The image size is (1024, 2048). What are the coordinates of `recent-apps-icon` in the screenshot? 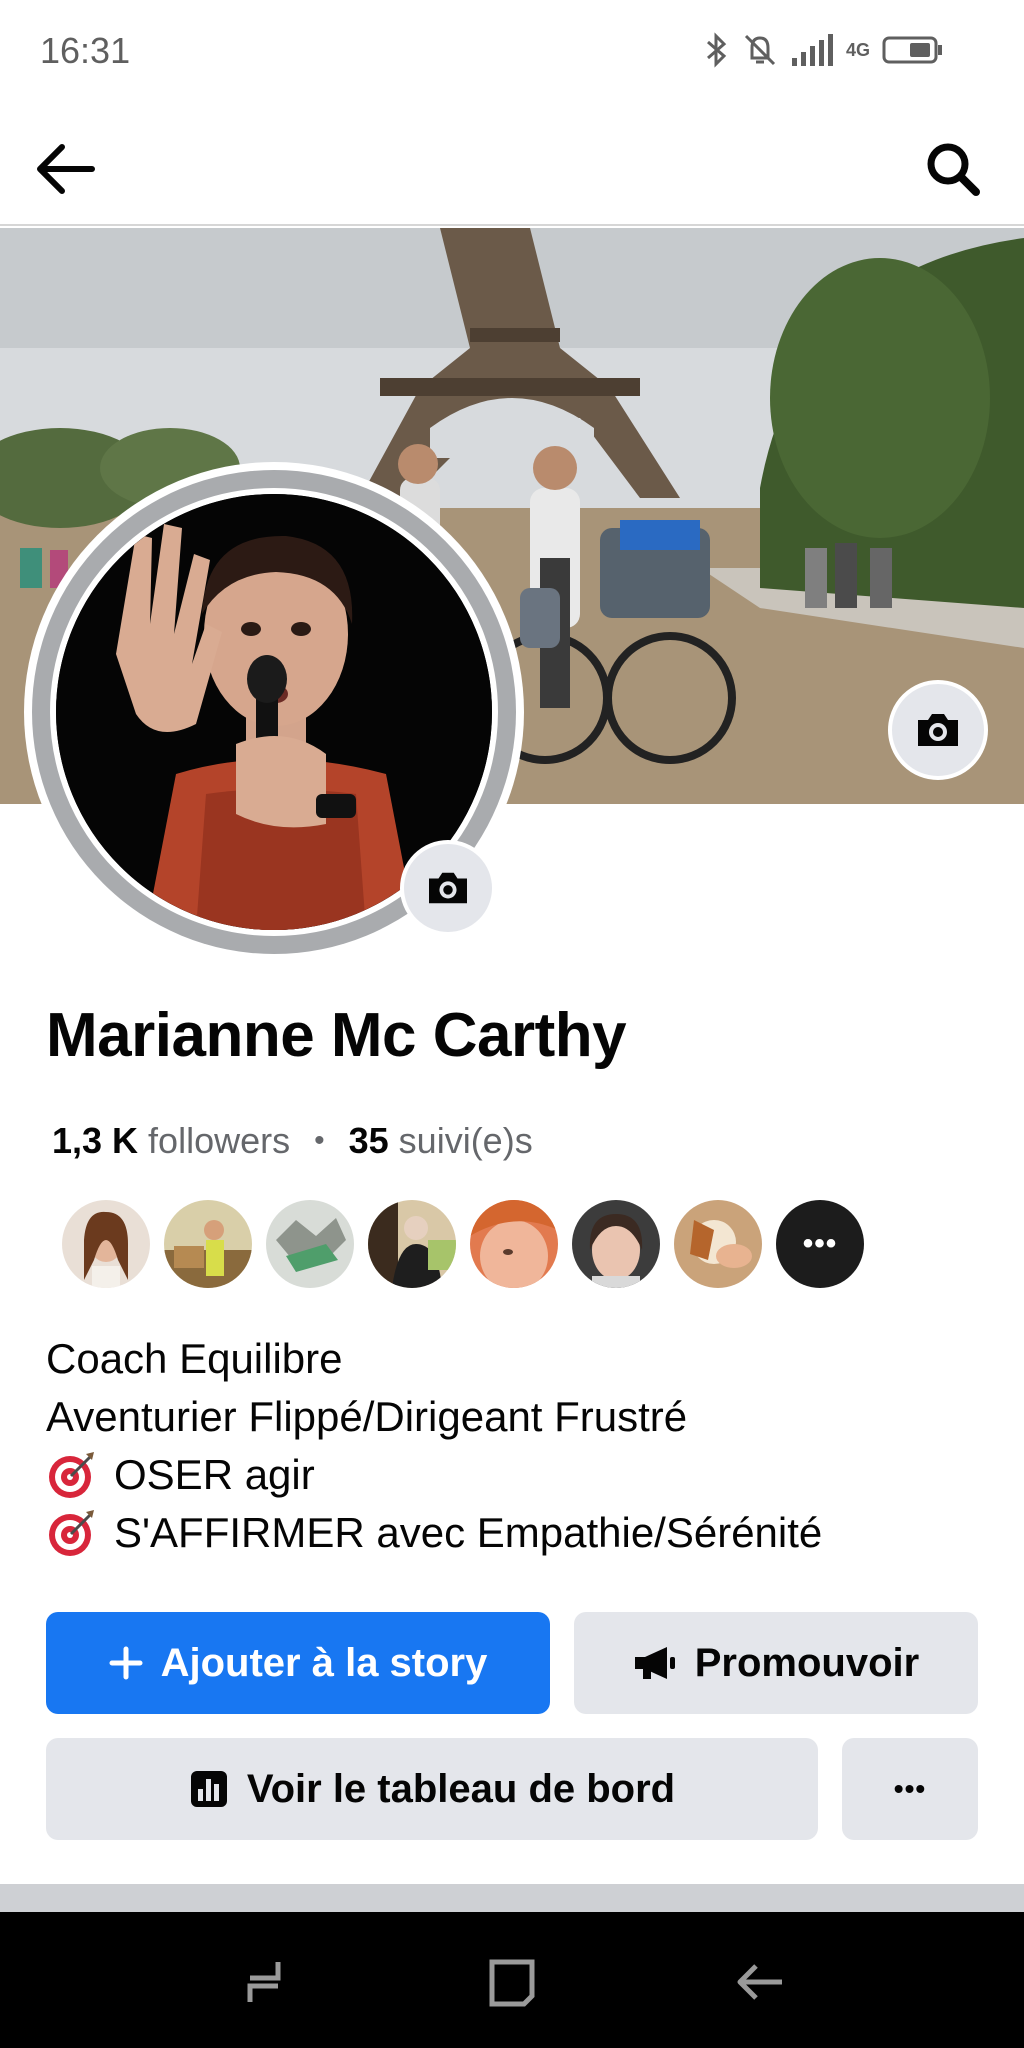 It's located at (264, 1982).